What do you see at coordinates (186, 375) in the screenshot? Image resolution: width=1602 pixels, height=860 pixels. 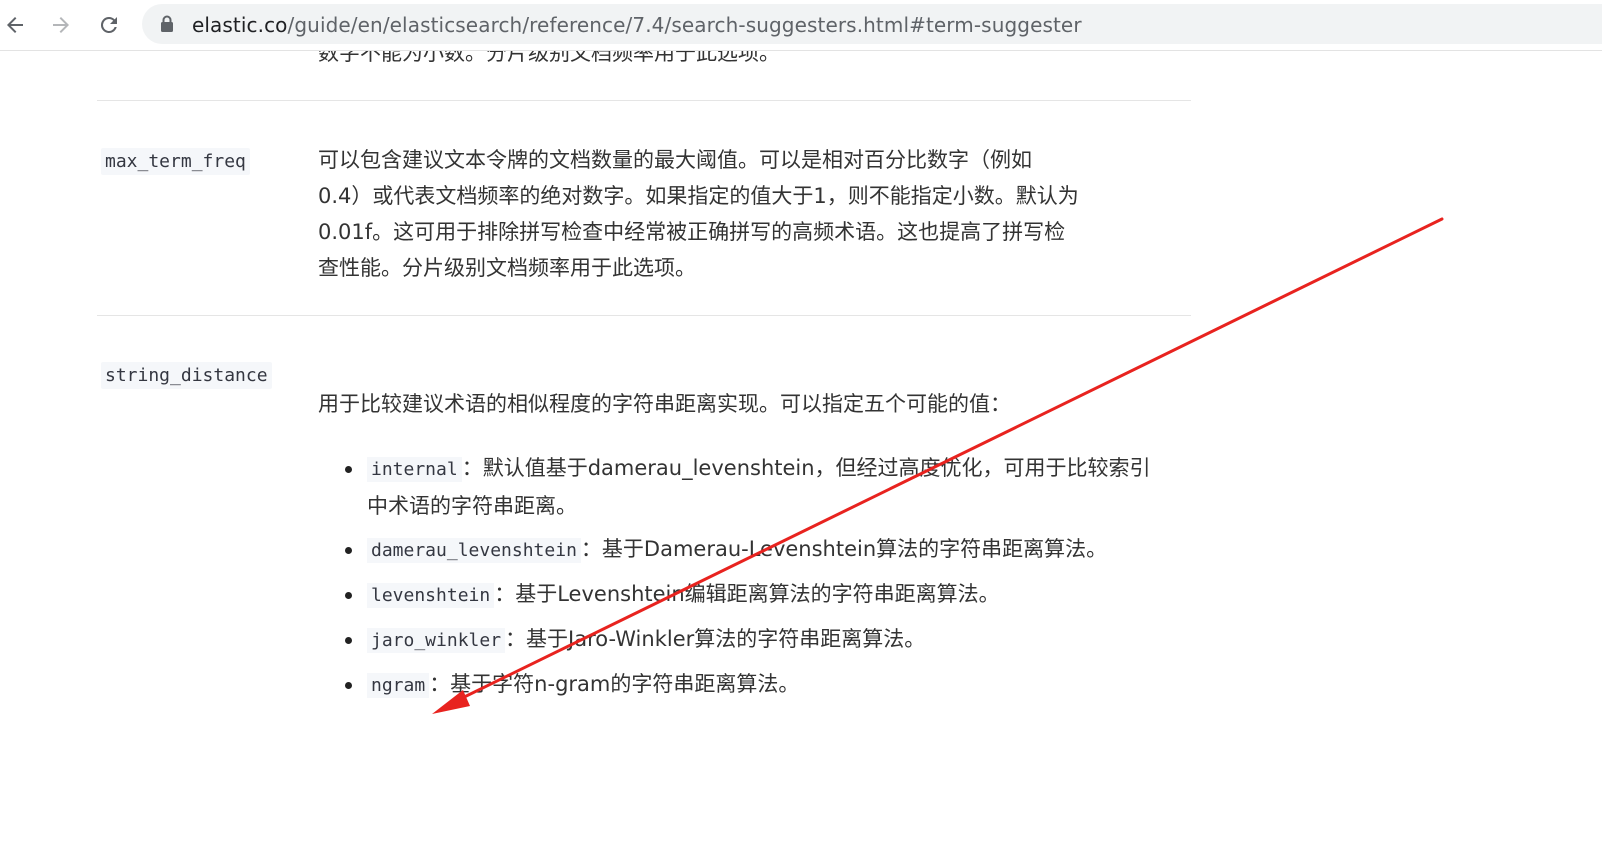 I see `param-name-string-distance: string_distance` at bounding box center [186, 375].